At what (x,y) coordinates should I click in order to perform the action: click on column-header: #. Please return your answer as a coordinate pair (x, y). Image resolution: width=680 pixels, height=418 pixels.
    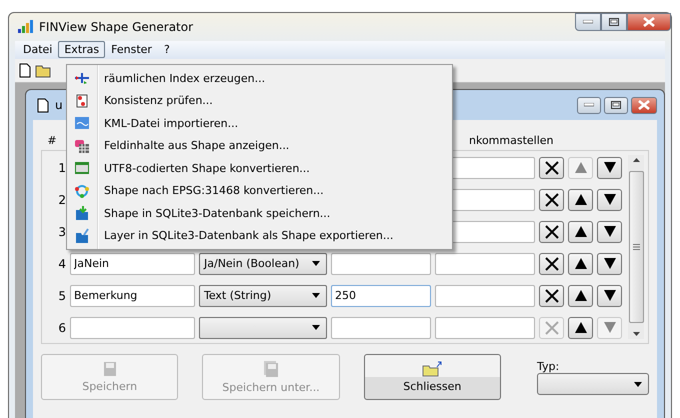
    Looking at the image, I should click on (52, 140).